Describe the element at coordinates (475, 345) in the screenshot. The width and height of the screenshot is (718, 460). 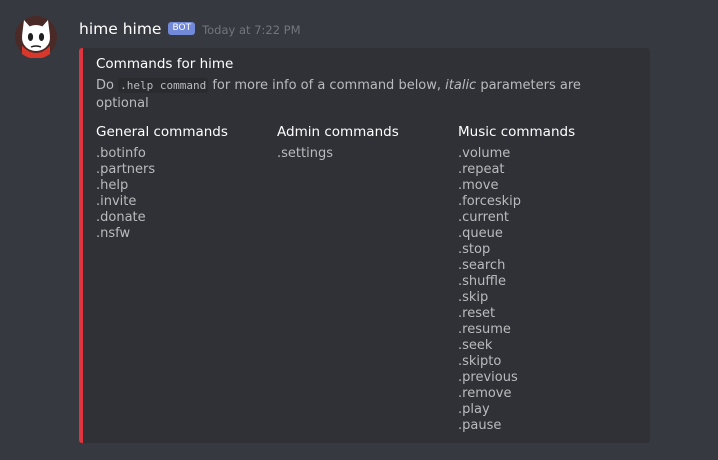
I see `command-item: .seek` at that location.